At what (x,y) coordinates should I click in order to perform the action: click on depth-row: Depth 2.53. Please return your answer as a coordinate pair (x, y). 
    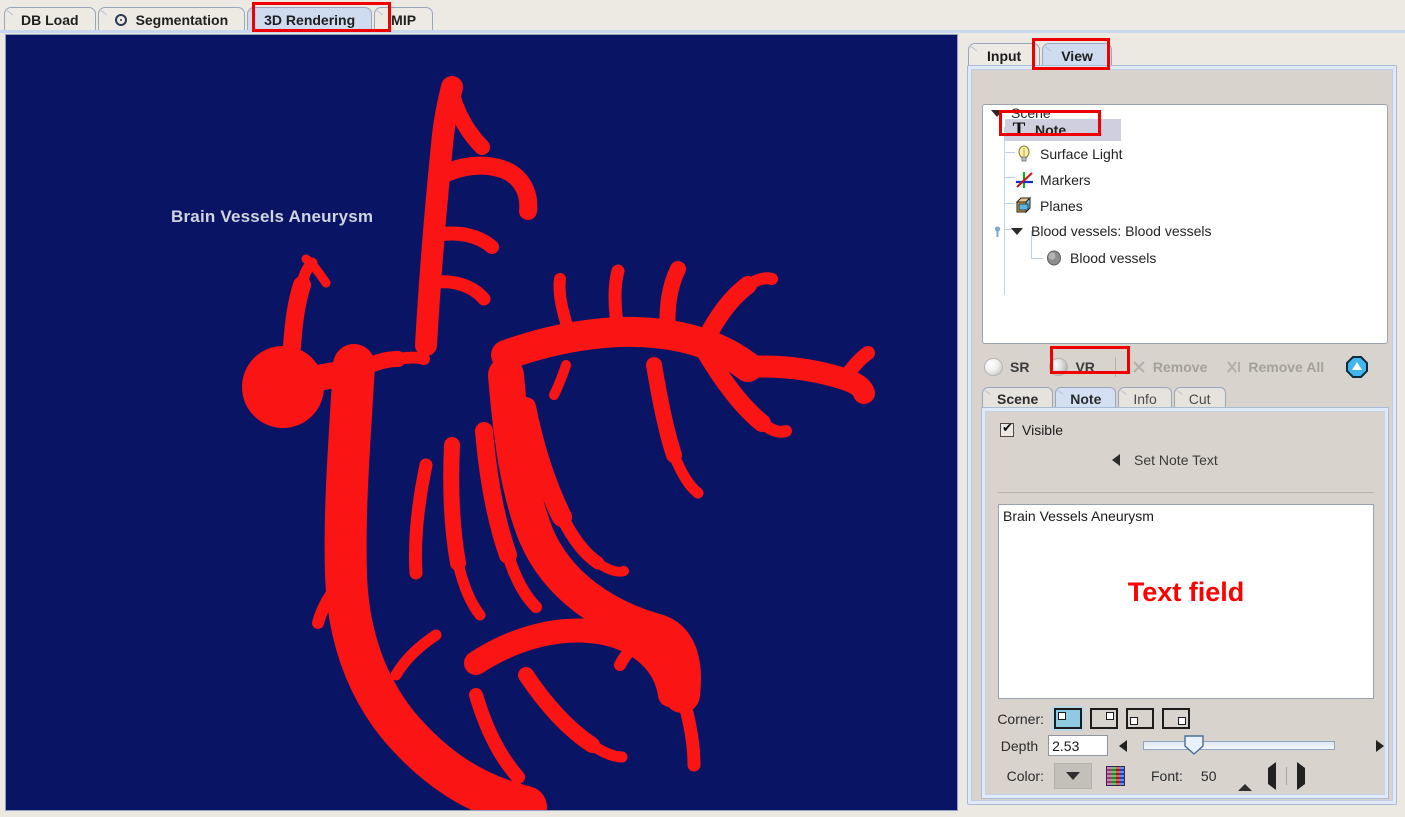
    Looking at the image, I should click on (1186, 745).